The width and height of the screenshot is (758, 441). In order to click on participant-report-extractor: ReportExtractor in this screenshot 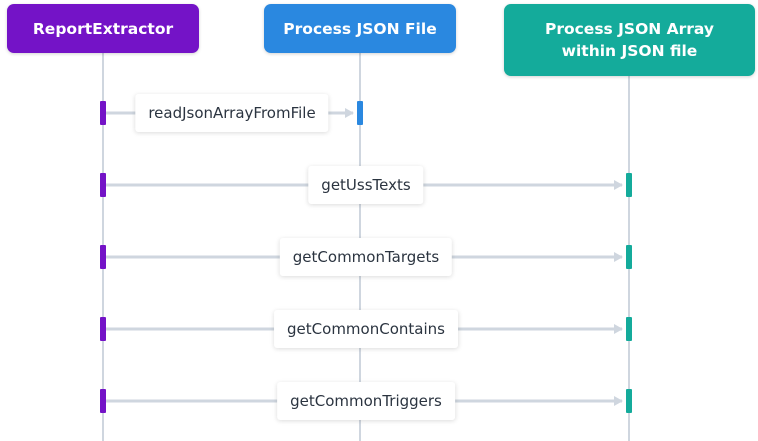, I will do `click(103, 28)`.